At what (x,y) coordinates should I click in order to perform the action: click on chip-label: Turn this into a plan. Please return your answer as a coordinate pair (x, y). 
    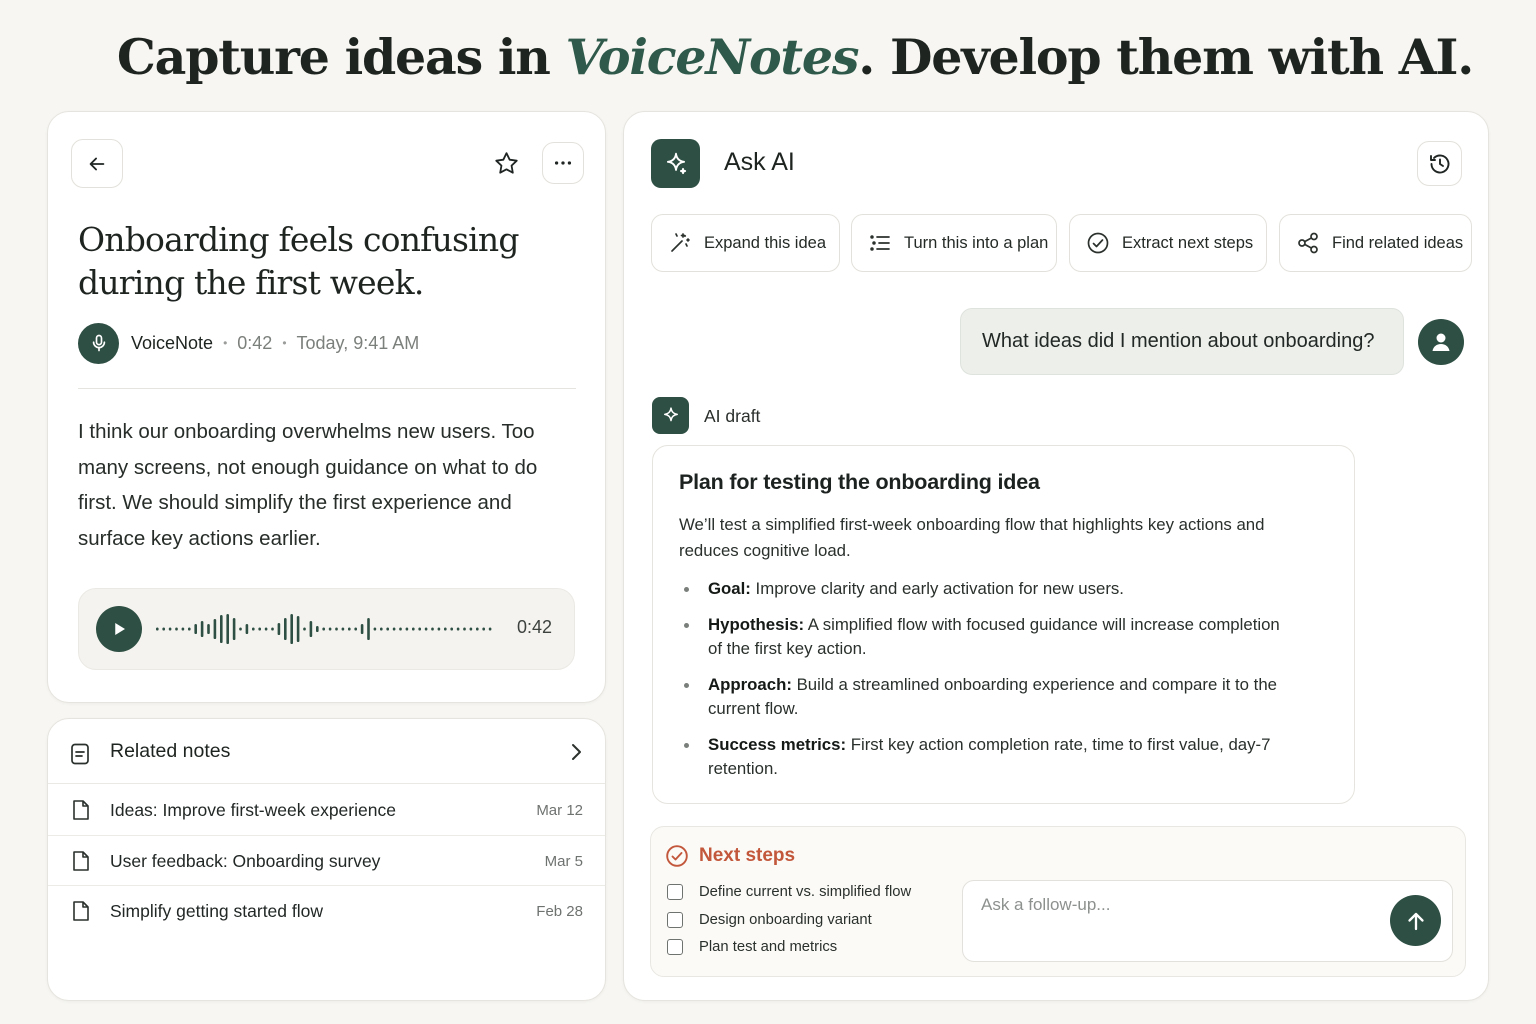
    Looking at the image, I should click on (976, 242).